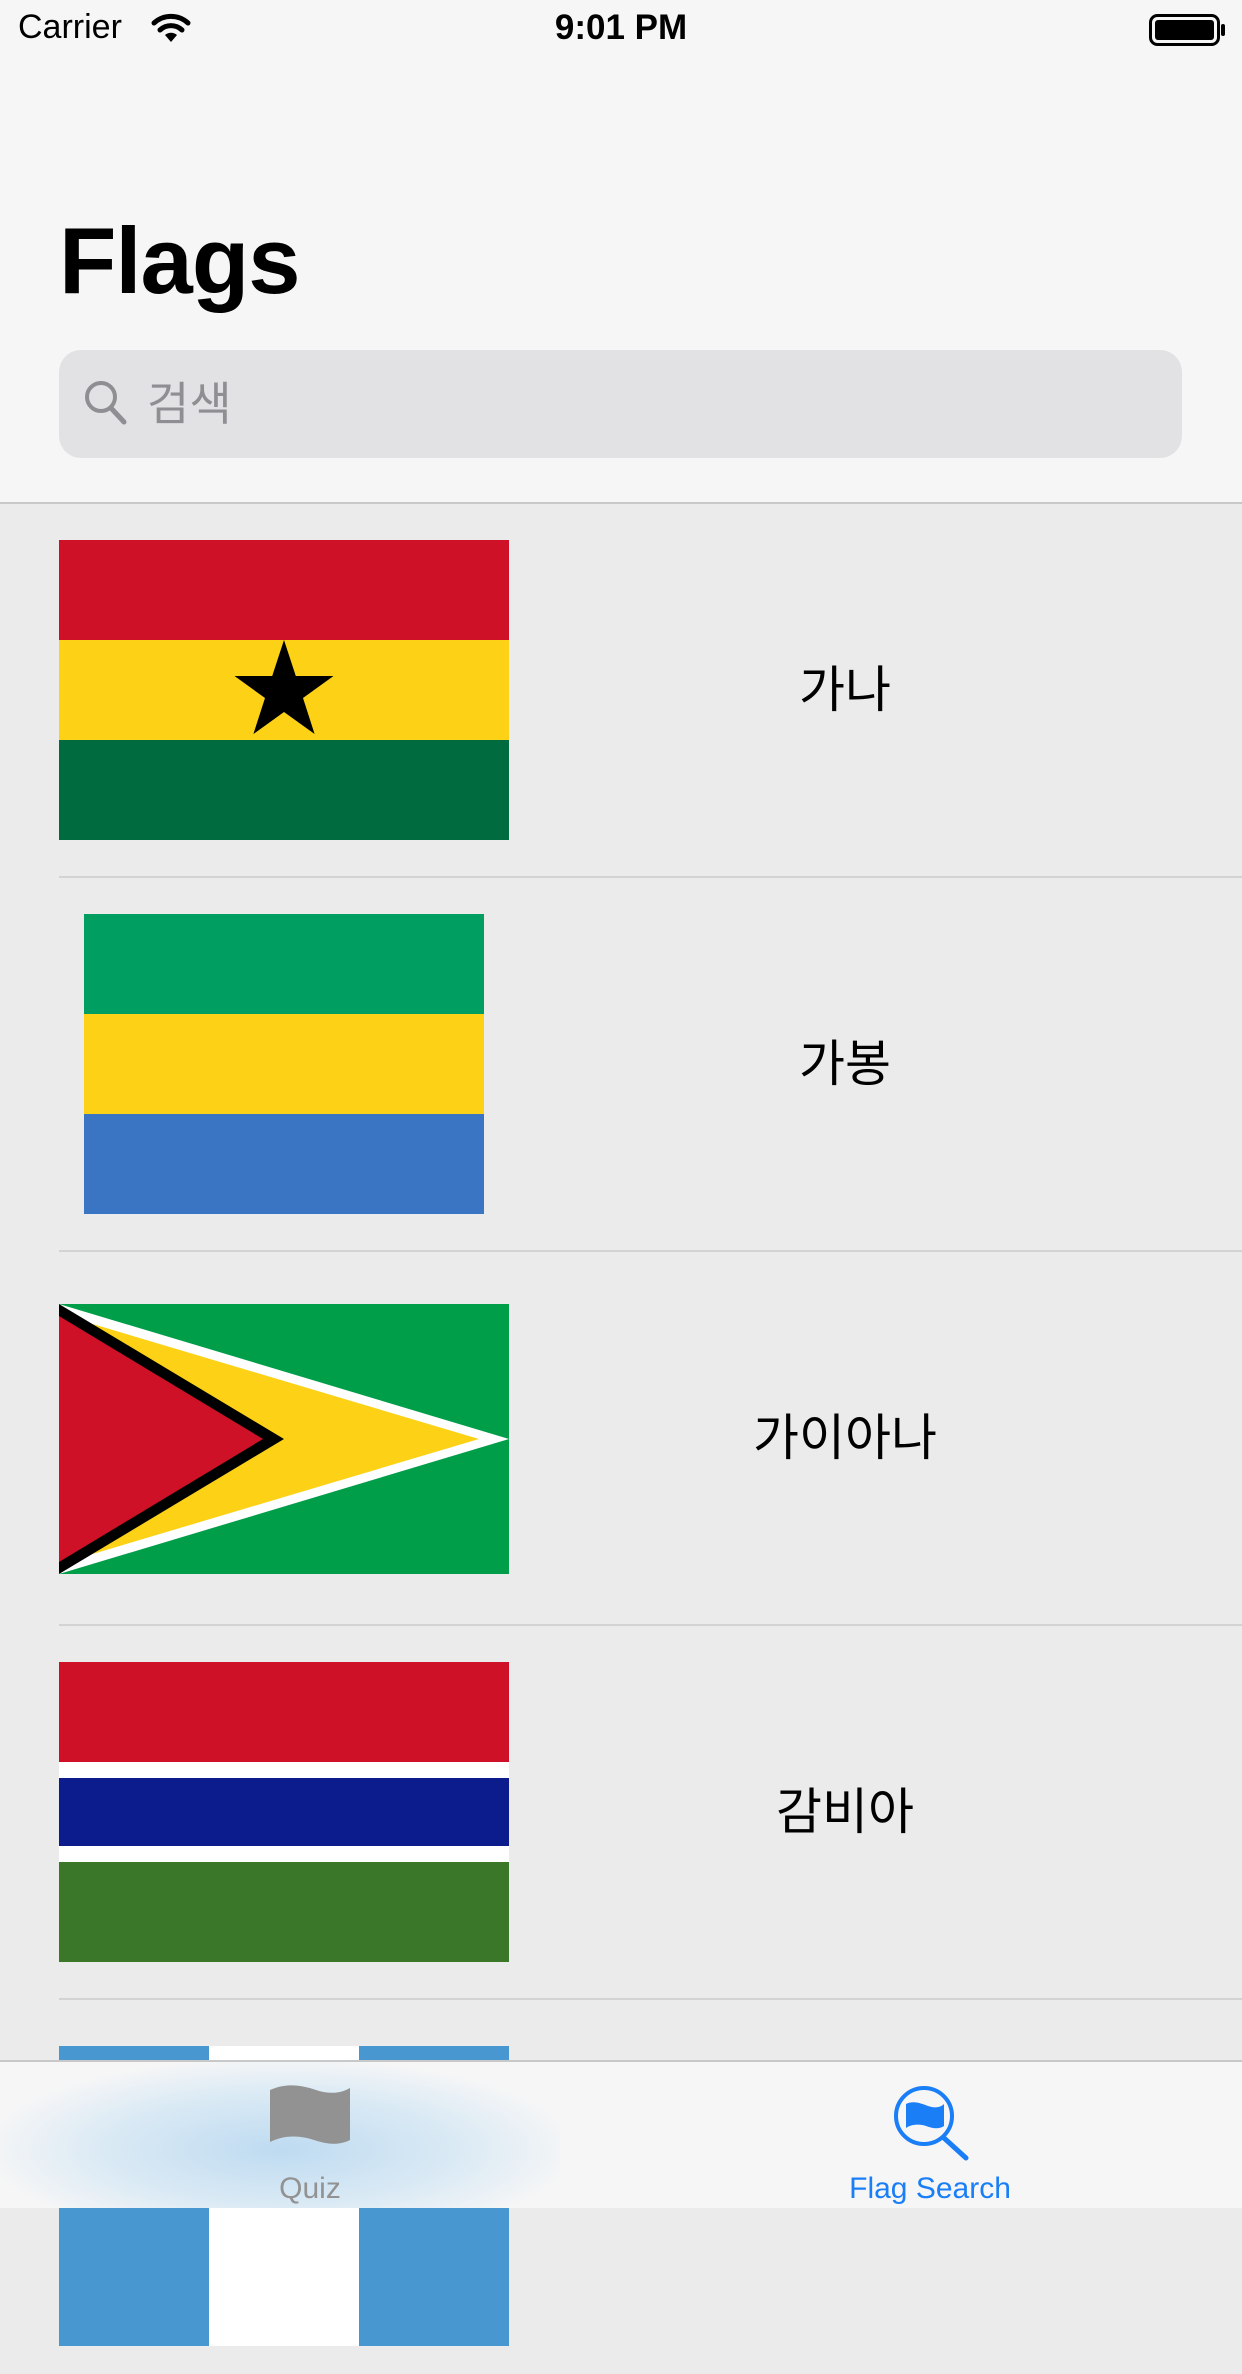 The height and width of the screenshot is (2374, 1242). Describe the element at coordinates (845, 1812) in the screenshot. I see `country-name: 감비아` at that location.